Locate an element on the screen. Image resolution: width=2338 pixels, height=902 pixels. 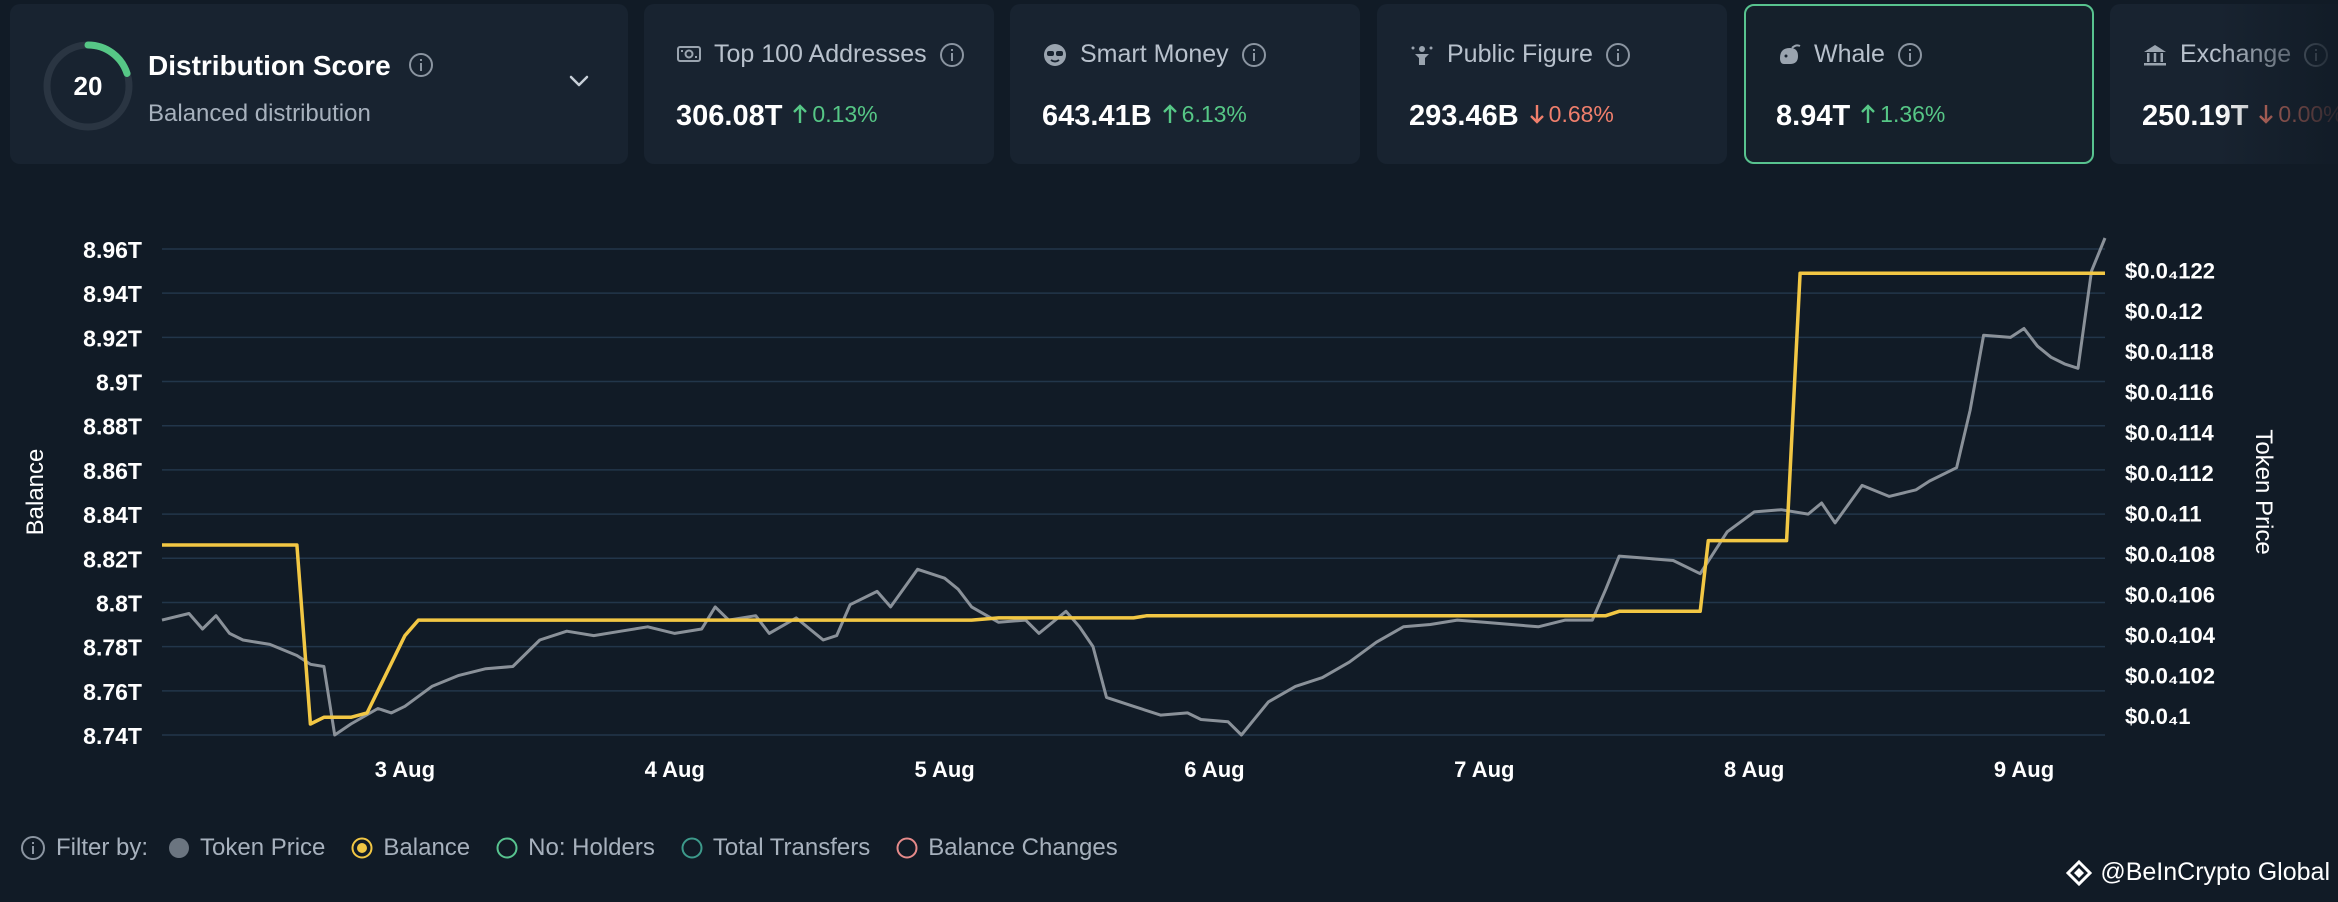
bank-icon is located at coordinates (2155, 54).